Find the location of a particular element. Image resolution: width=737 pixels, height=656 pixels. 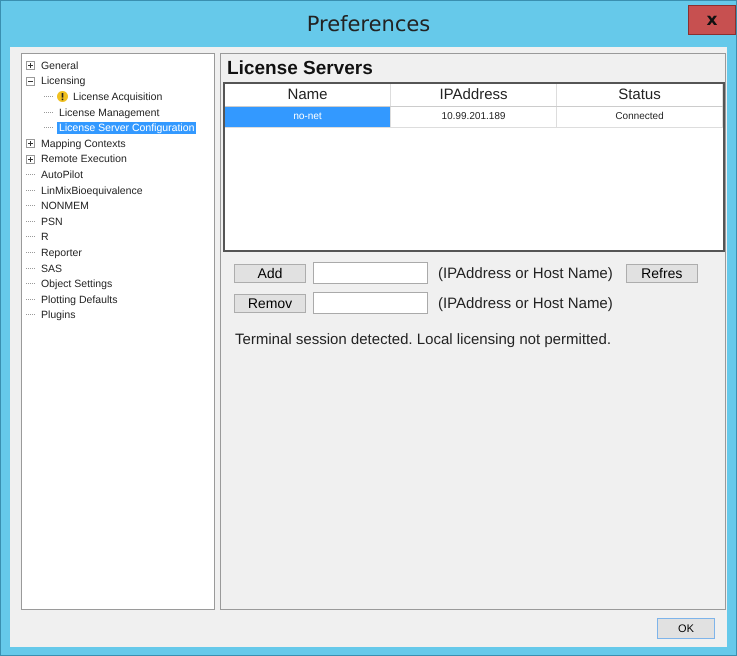

column-header: Status is located at coordinates (640, 95).